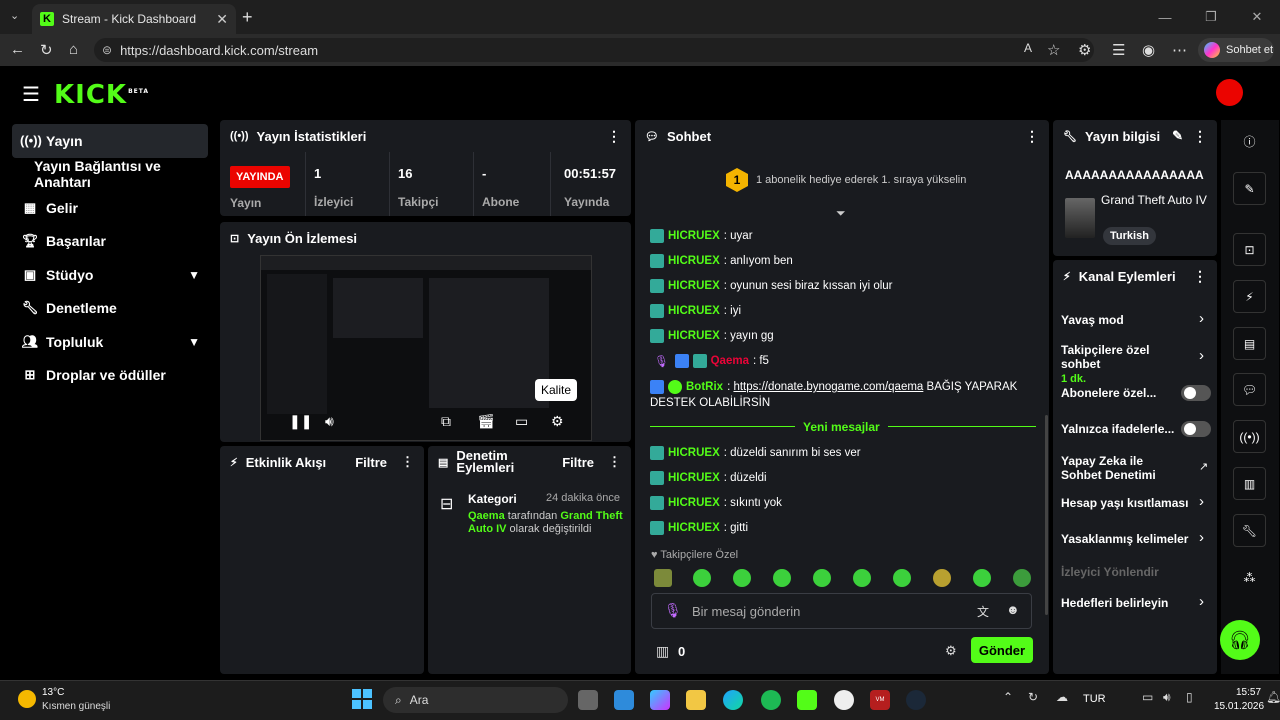 The height and width of the screenshot is (720, 1280). Describe the element at coordinates (1249, 577) in the screenshot. I see `nodes-icon: ⁂` at that location.